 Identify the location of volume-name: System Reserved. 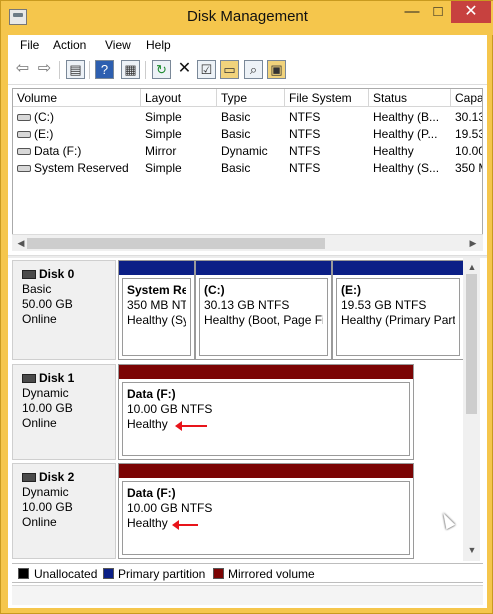
(81, 168).